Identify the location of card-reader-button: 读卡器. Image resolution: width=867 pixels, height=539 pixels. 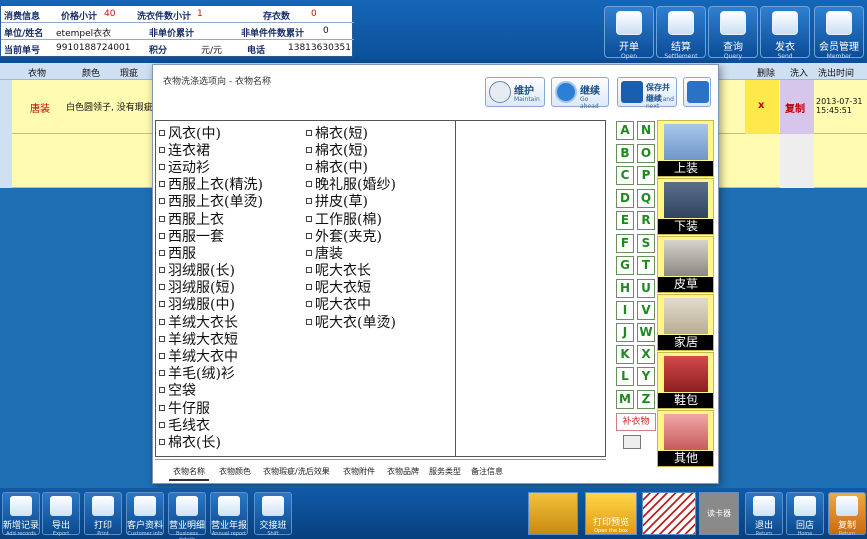
(719, 513).